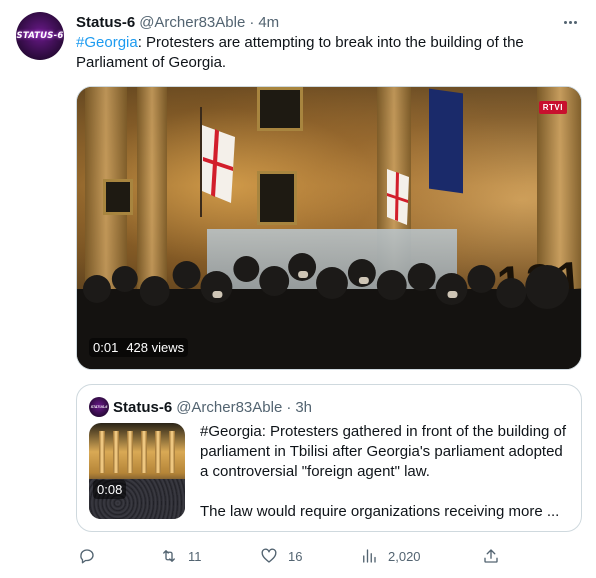 The image size is (596, 578). I want to click on views-count: 2,020, so click(404, 556).